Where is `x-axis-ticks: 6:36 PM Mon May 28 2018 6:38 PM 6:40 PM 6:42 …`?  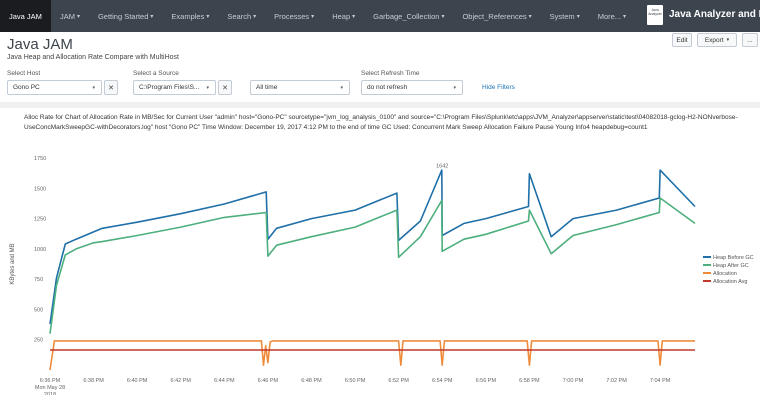 x-axis-ticks: 6:36 PM Mon May 28 2018 6:38 PM 6:40 PM 6:42 … is located at coordinates (353, 386).